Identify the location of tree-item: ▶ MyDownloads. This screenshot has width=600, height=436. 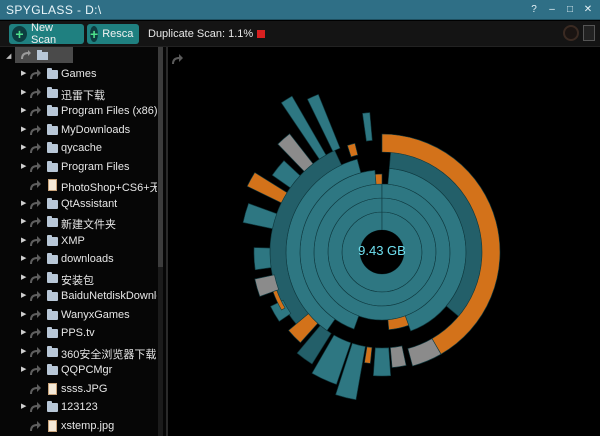
(80, 131).